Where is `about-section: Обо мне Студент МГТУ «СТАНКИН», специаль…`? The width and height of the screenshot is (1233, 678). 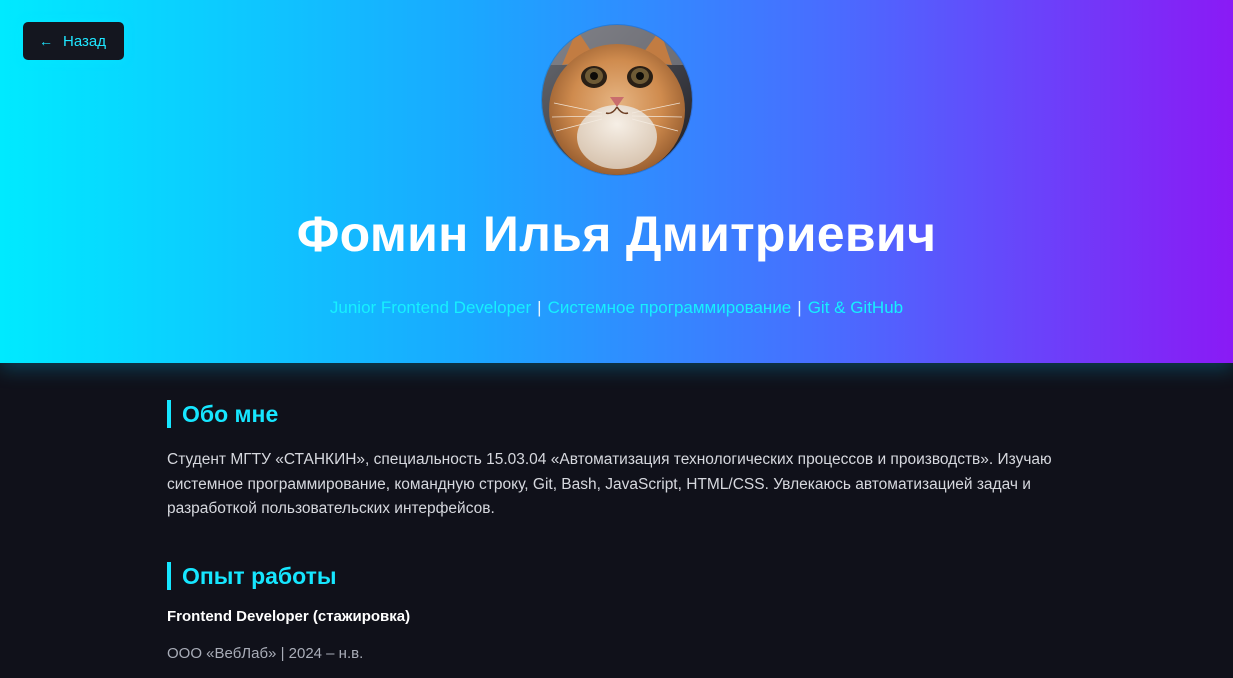
about-section: Обо мне Студент МГТУ «СТАНКИН», специаль… is located at coordinates (617, 461).